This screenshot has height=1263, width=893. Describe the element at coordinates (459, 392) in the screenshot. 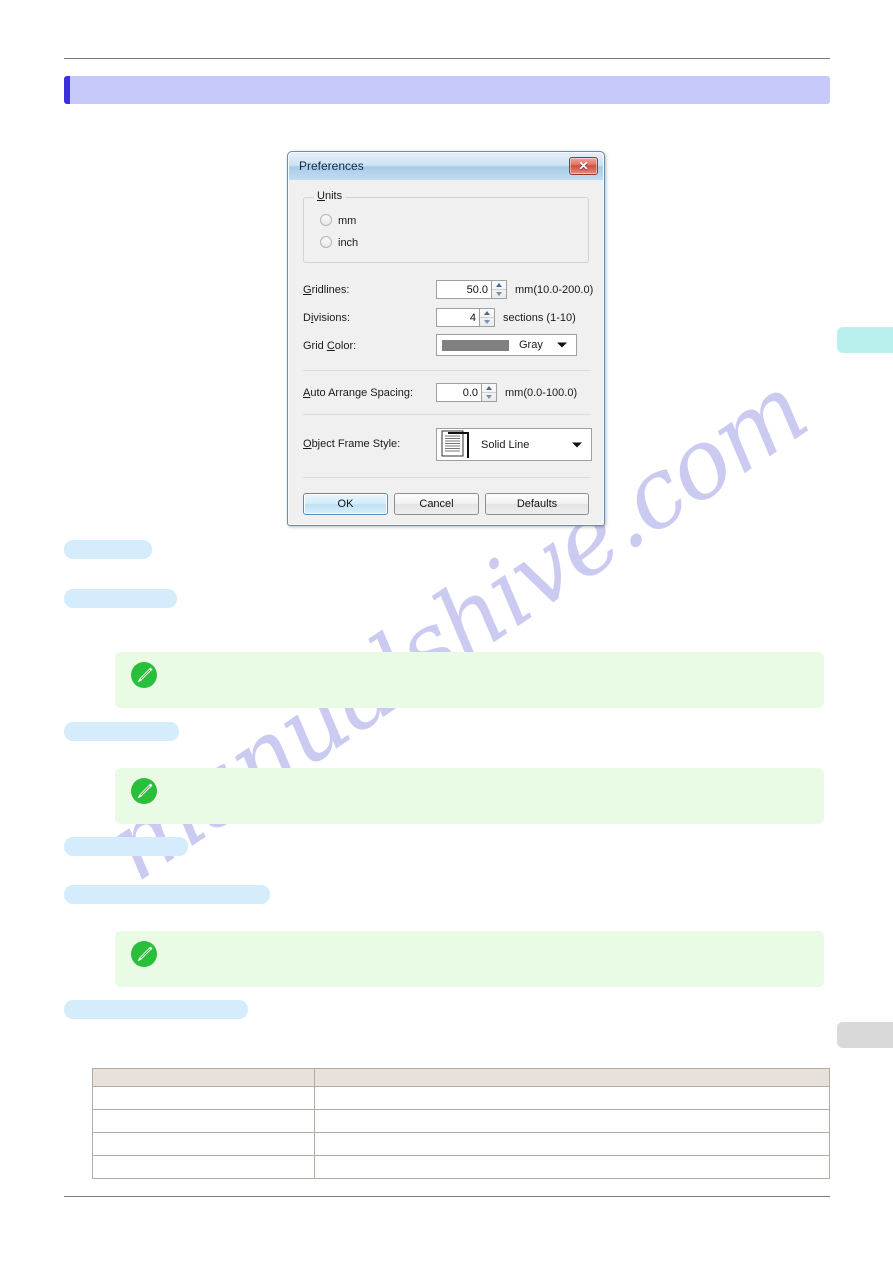

I see `auto-arrange-input: 0.0` at that location.